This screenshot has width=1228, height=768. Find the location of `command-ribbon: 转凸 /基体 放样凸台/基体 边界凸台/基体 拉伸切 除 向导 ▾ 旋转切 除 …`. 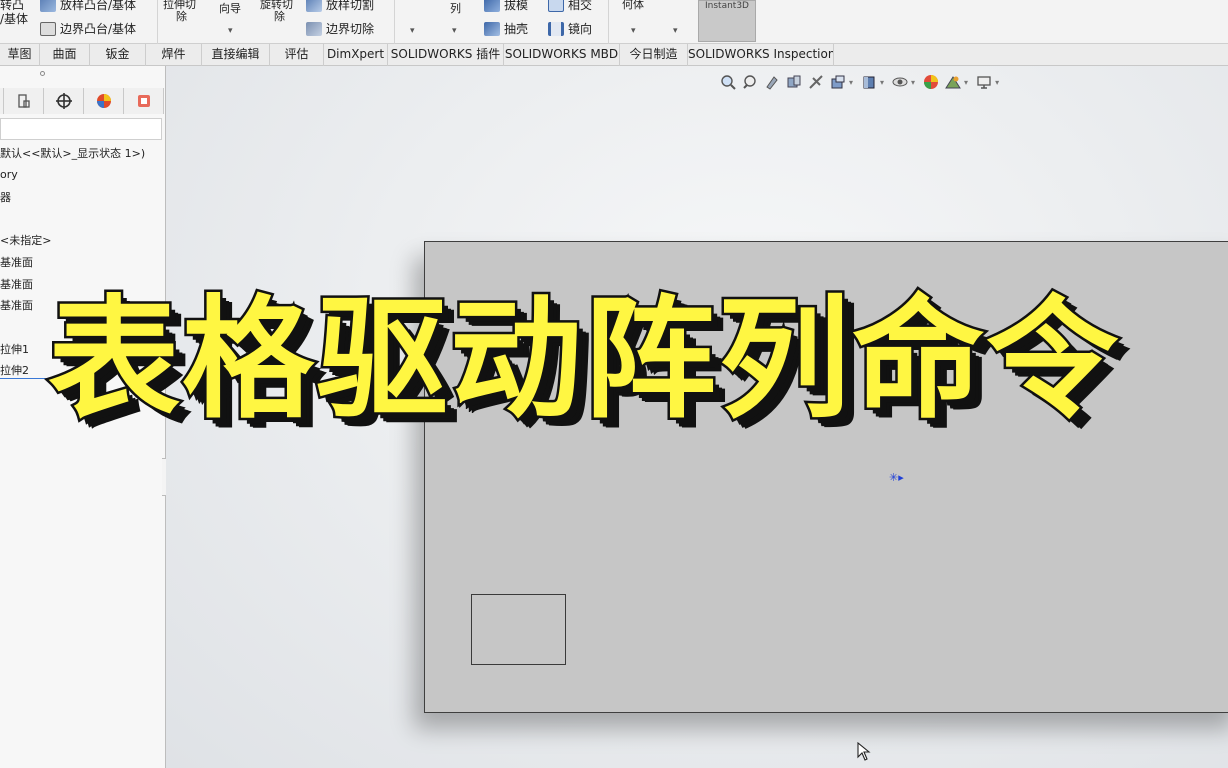

command-ribbon: 转凸 /基体 放样凸台/基体 边界凸台/基体 拉伸切 除 向导 ▾ 旋转切 除 … is located at coordinates (614, 22).